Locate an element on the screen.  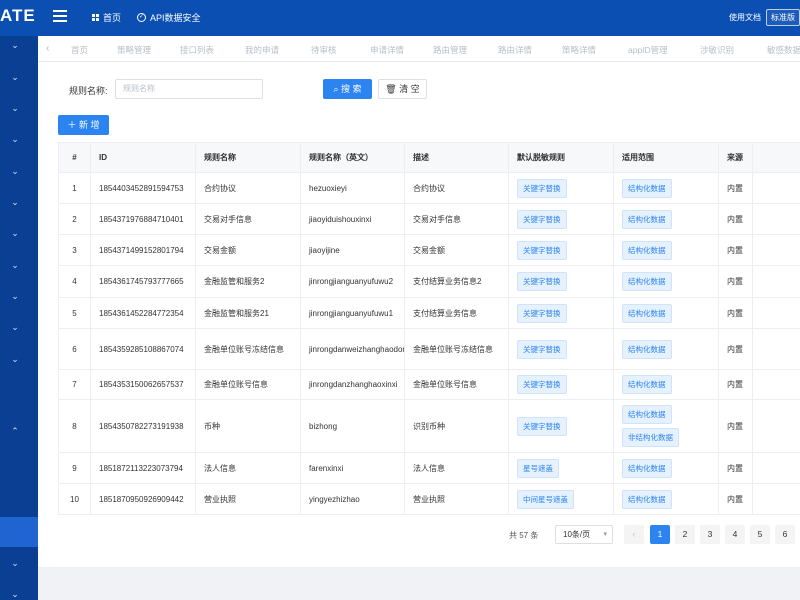
docs-link: 使用文档 is located at coordinates (745, 17).